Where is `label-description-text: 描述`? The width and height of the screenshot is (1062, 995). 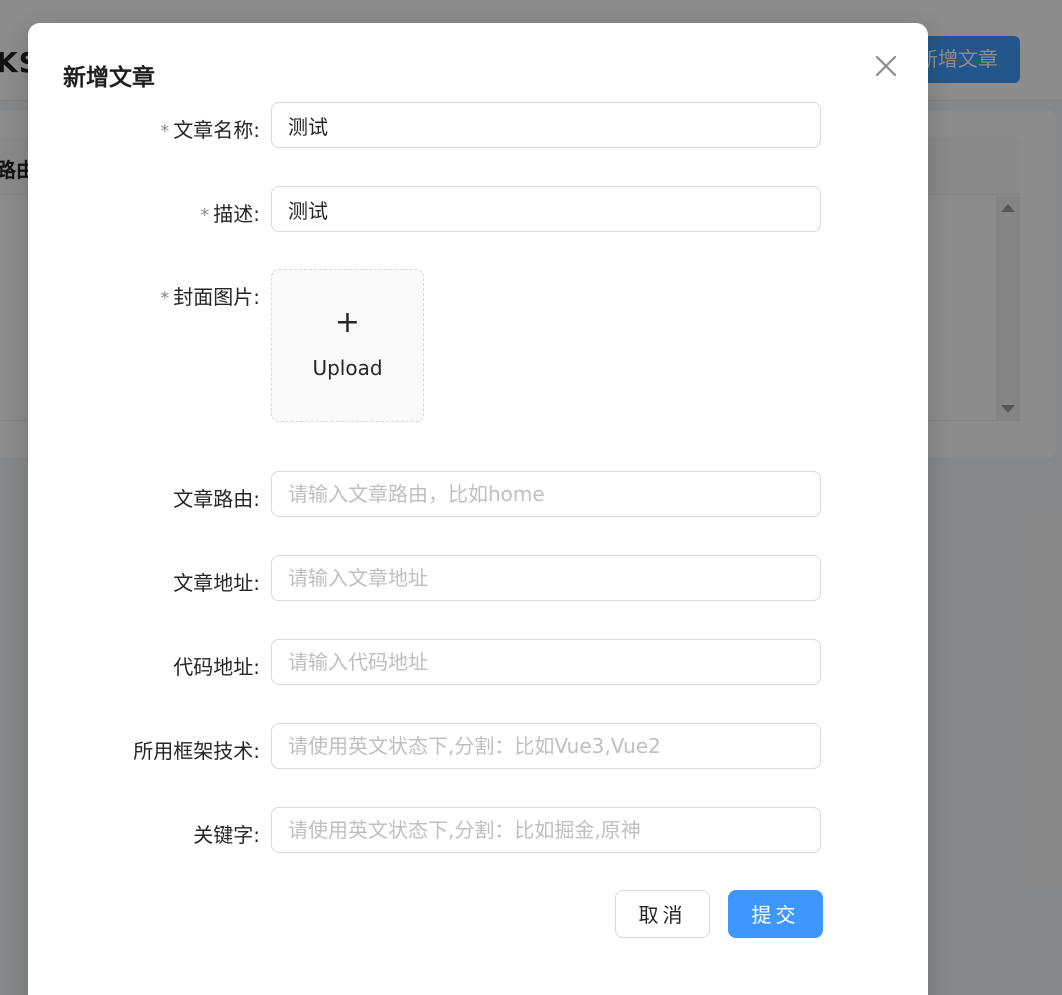 label-description-text: 描述 is located at coordinates (233, 214).